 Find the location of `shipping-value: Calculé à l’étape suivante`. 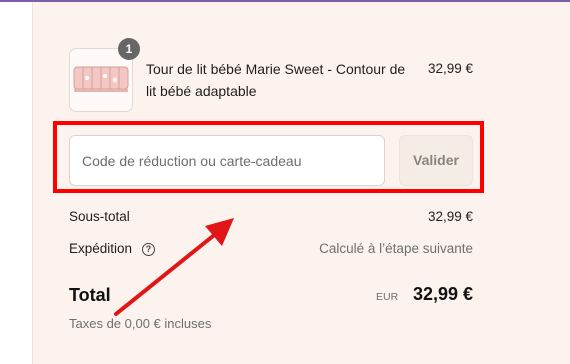

shipping-value: Calculé à l’étape suivante is located at coordinates (396, 248).